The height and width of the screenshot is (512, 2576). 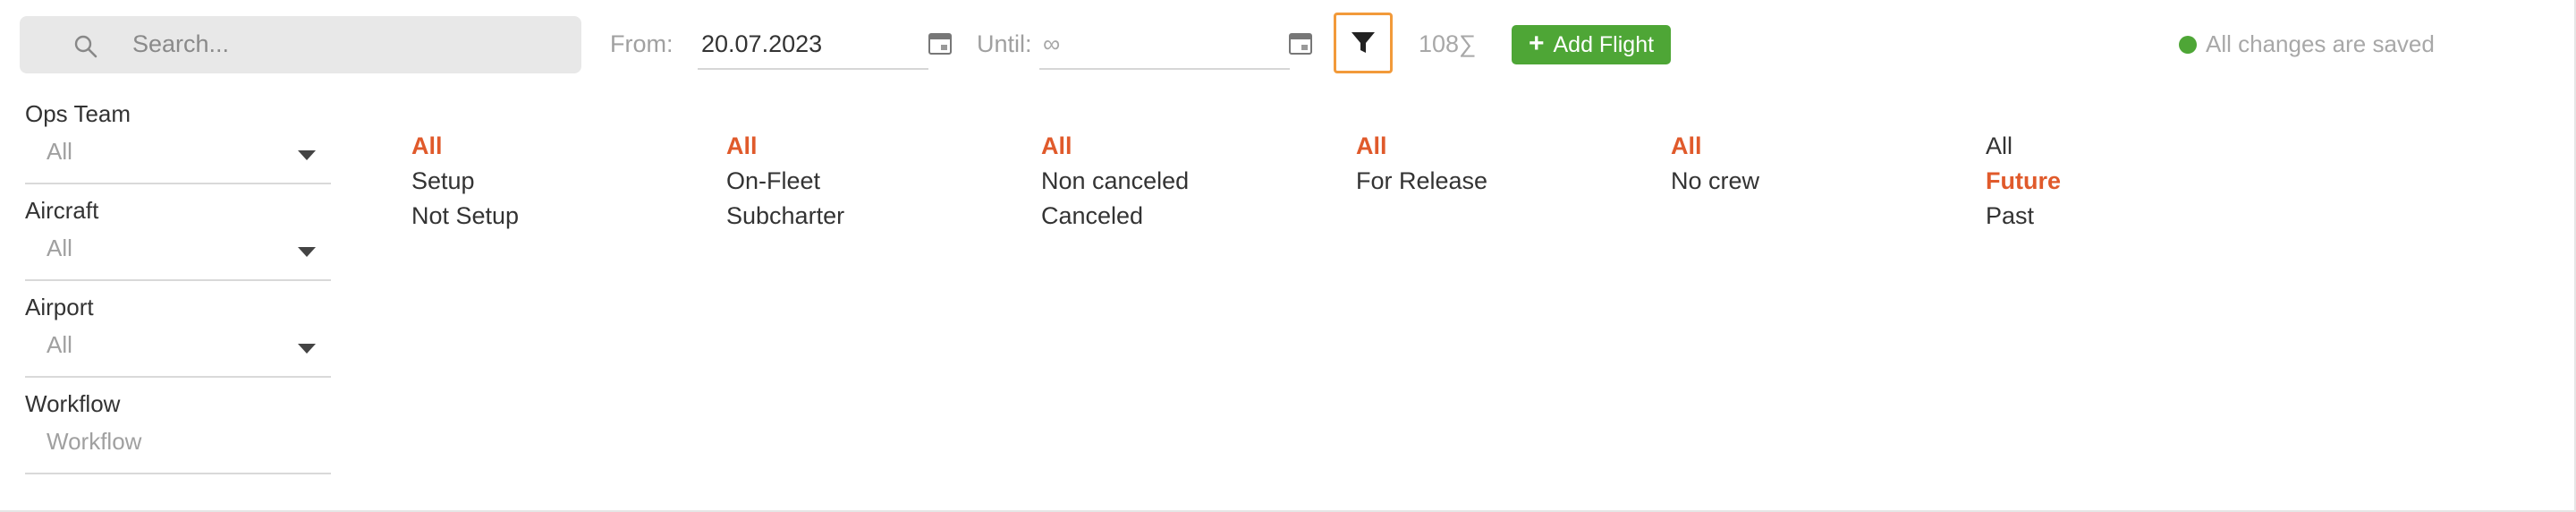 What do you see at coordinates (59, 307) in the screenshot?
I see `sidebar-filter-label: Airport` at bounding box center [59, 307].